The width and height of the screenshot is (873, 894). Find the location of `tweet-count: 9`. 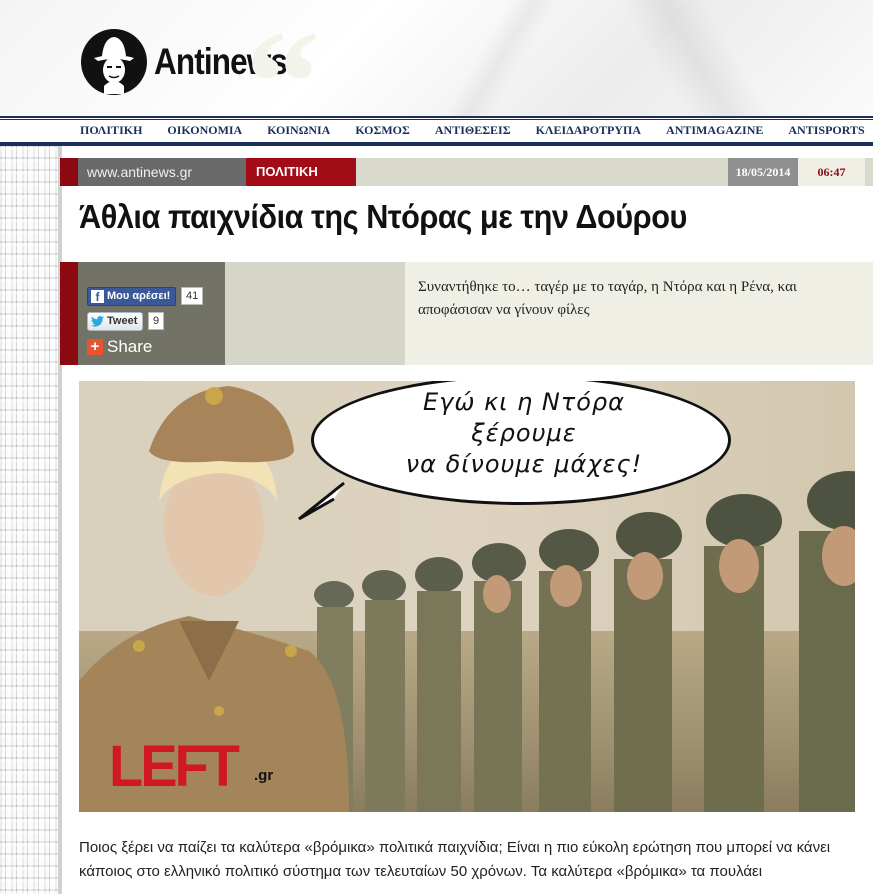

tweet-count: 9 is located at coordinates (156, 321).